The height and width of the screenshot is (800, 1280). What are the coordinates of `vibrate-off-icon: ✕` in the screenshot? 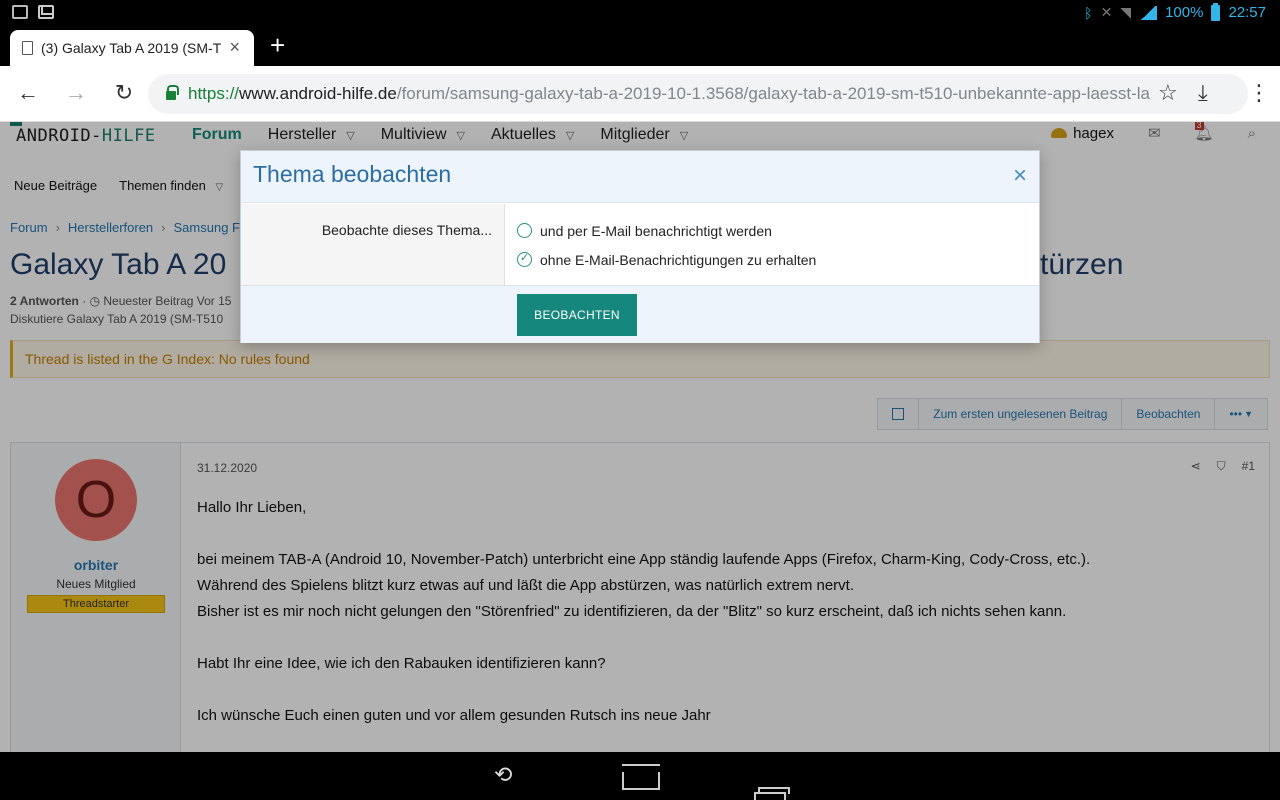 It's located at (1106, 12).